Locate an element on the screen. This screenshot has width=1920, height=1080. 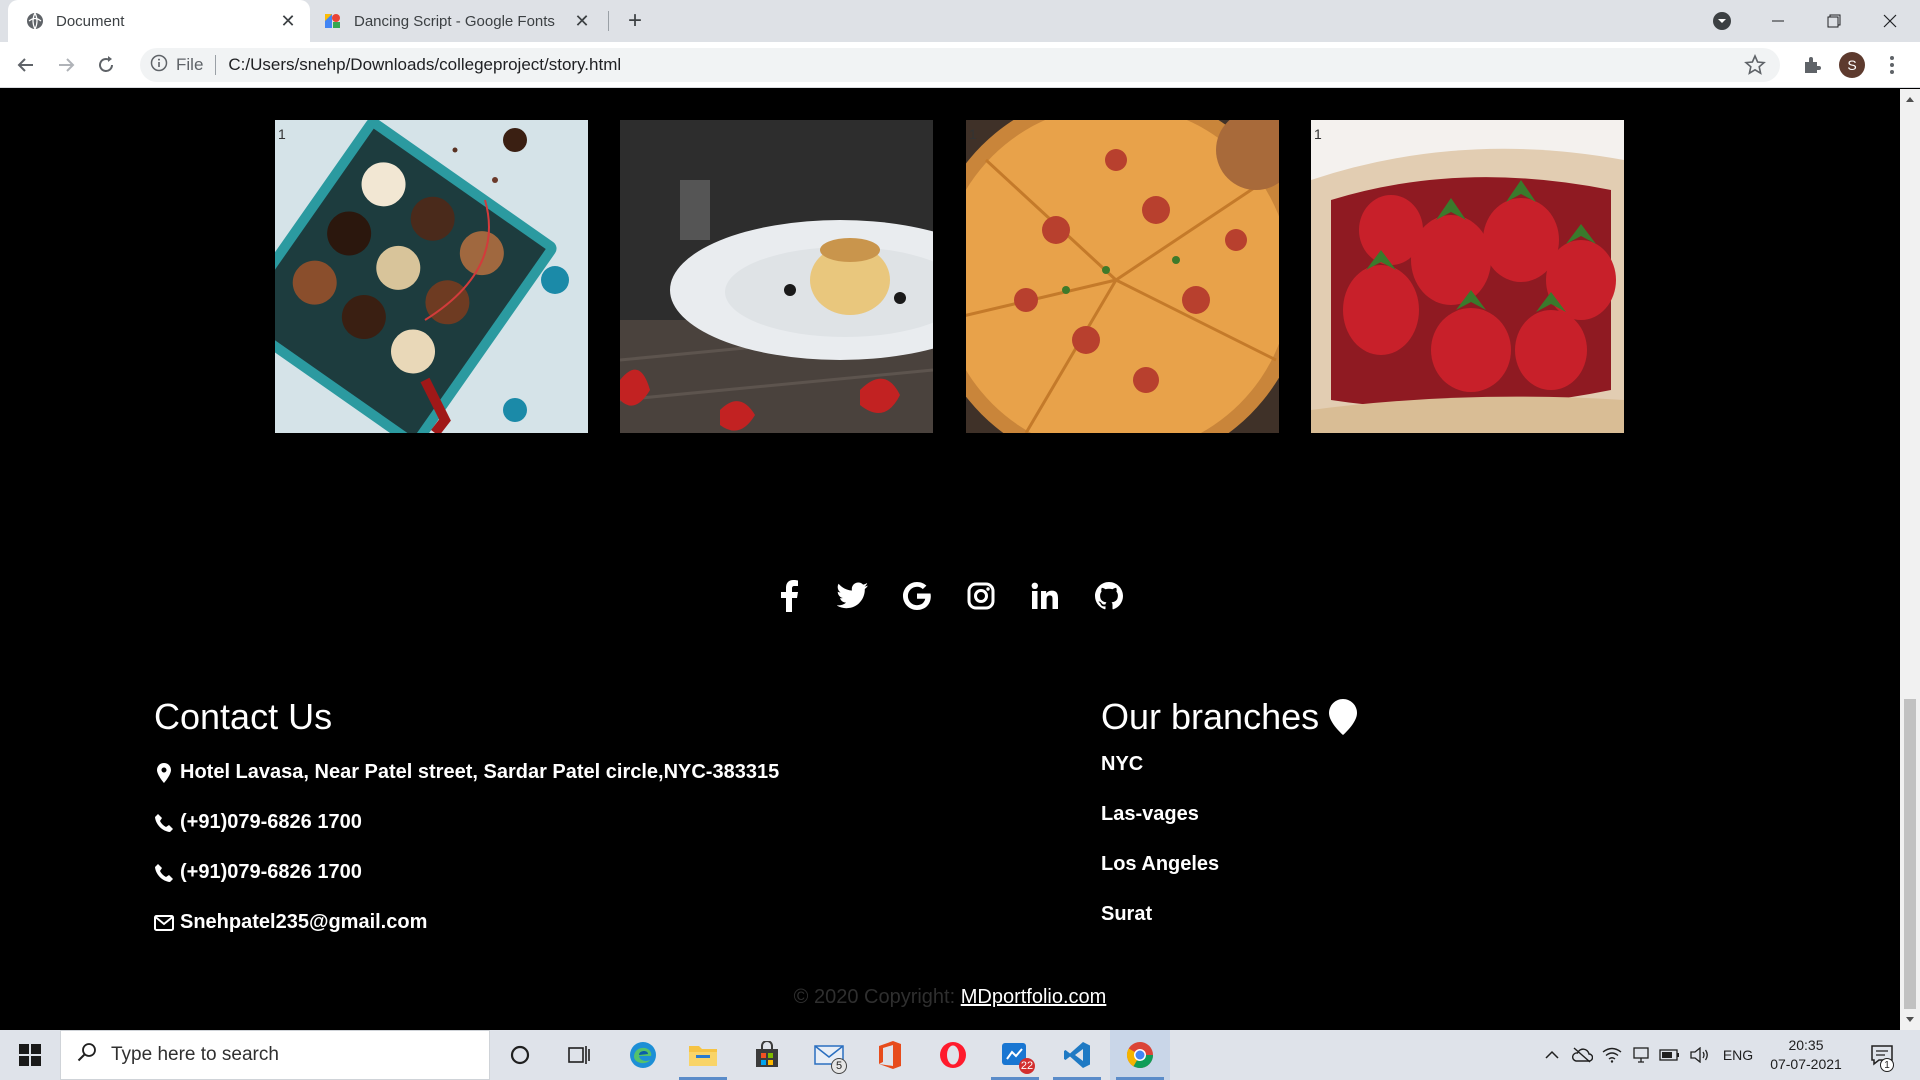
extensions-icon is located at coordinates (1812, 65).